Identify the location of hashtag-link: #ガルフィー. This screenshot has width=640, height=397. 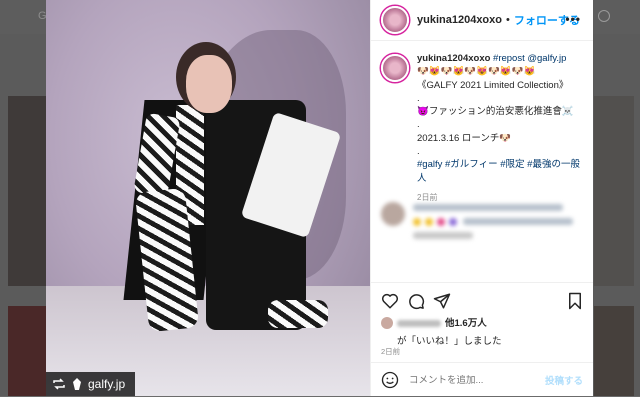
(471, 164).